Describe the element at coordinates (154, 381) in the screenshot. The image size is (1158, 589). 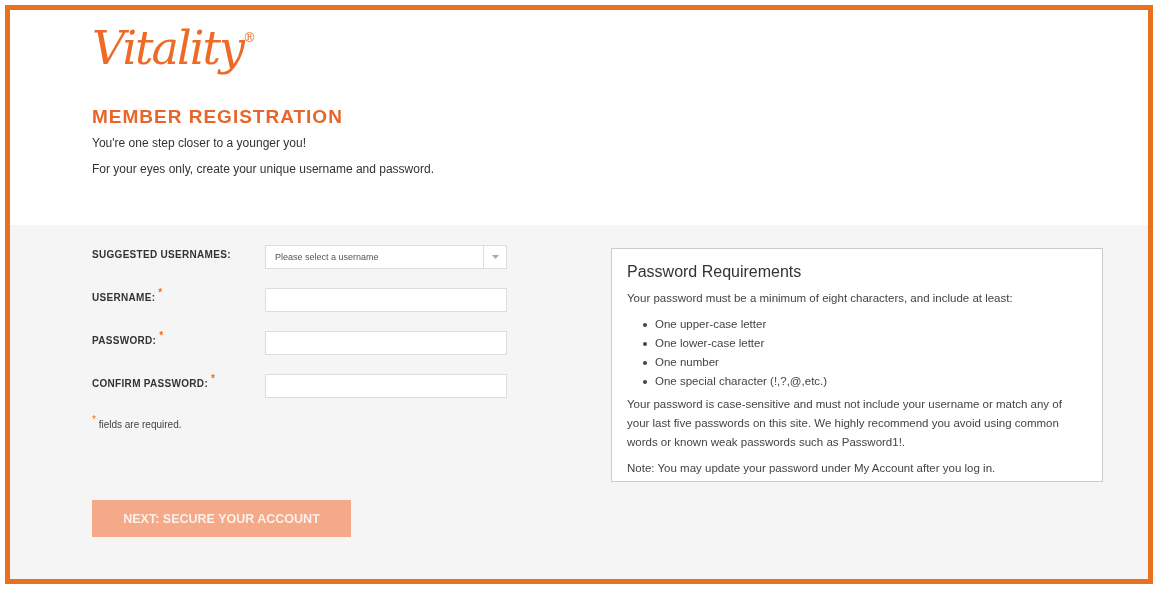
I see `field-label: CONFIRM PASSWORD: *` at that location.